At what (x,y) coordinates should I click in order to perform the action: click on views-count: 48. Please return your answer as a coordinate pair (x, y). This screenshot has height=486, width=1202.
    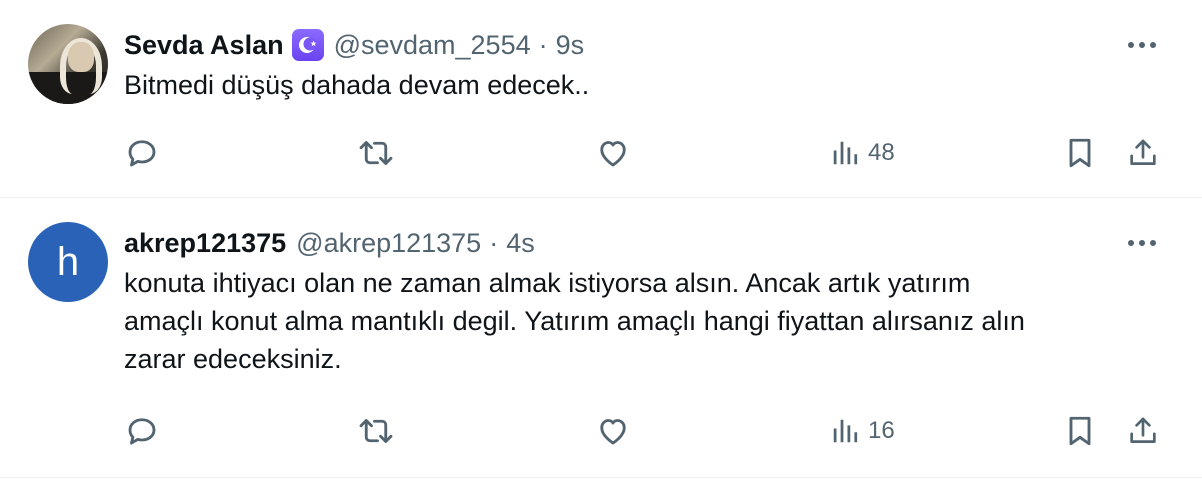
    Looking at the image, I should click on (881, 152).